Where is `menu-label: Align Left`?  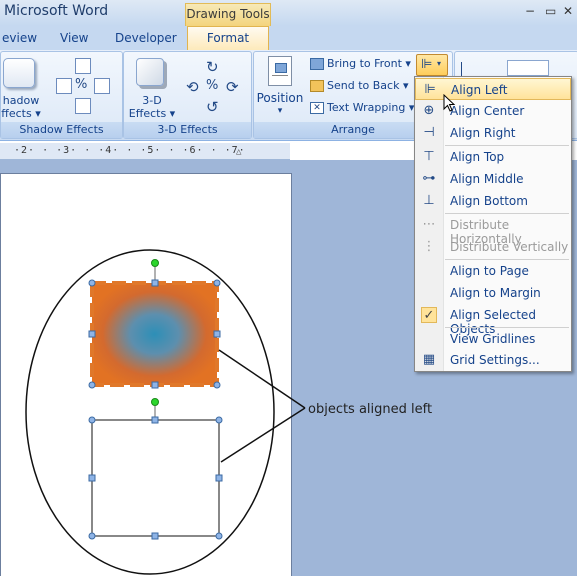 menu-label: Align Left is located at coordinates (479, 90).